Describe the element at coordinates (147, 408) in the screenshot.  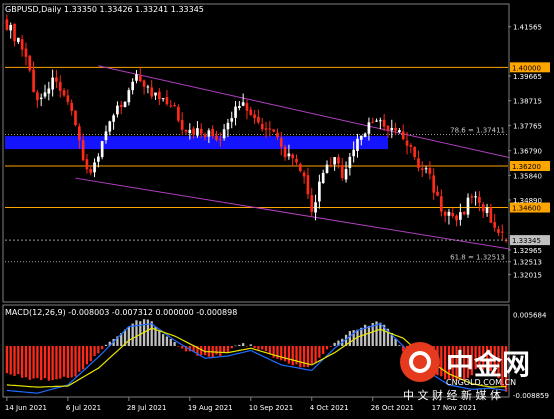
I see `time-tick-label: 28 Jul 2021` at that location.